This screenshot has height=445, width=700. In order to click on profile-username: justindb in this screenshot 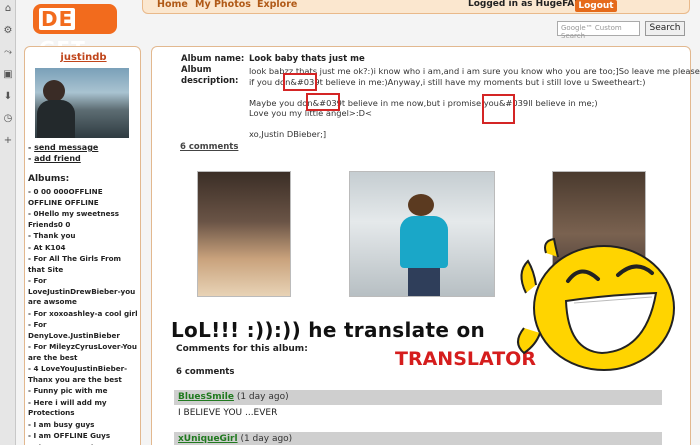, I will do `click(83, 57)`.